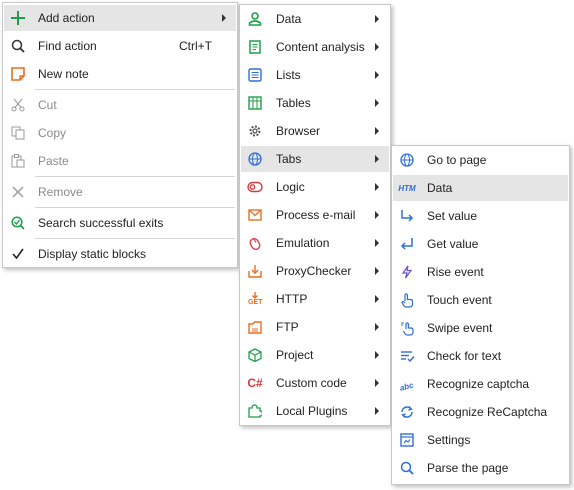 The image size is (574, 490). Describe the element at coordinates (52, 133) in the screenshot. I see `menu-item-label: Copy` at that location.